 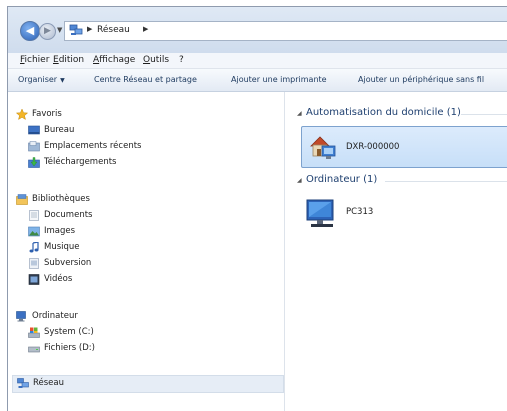 I want to click on music-icon, so click(x=34, y=247).